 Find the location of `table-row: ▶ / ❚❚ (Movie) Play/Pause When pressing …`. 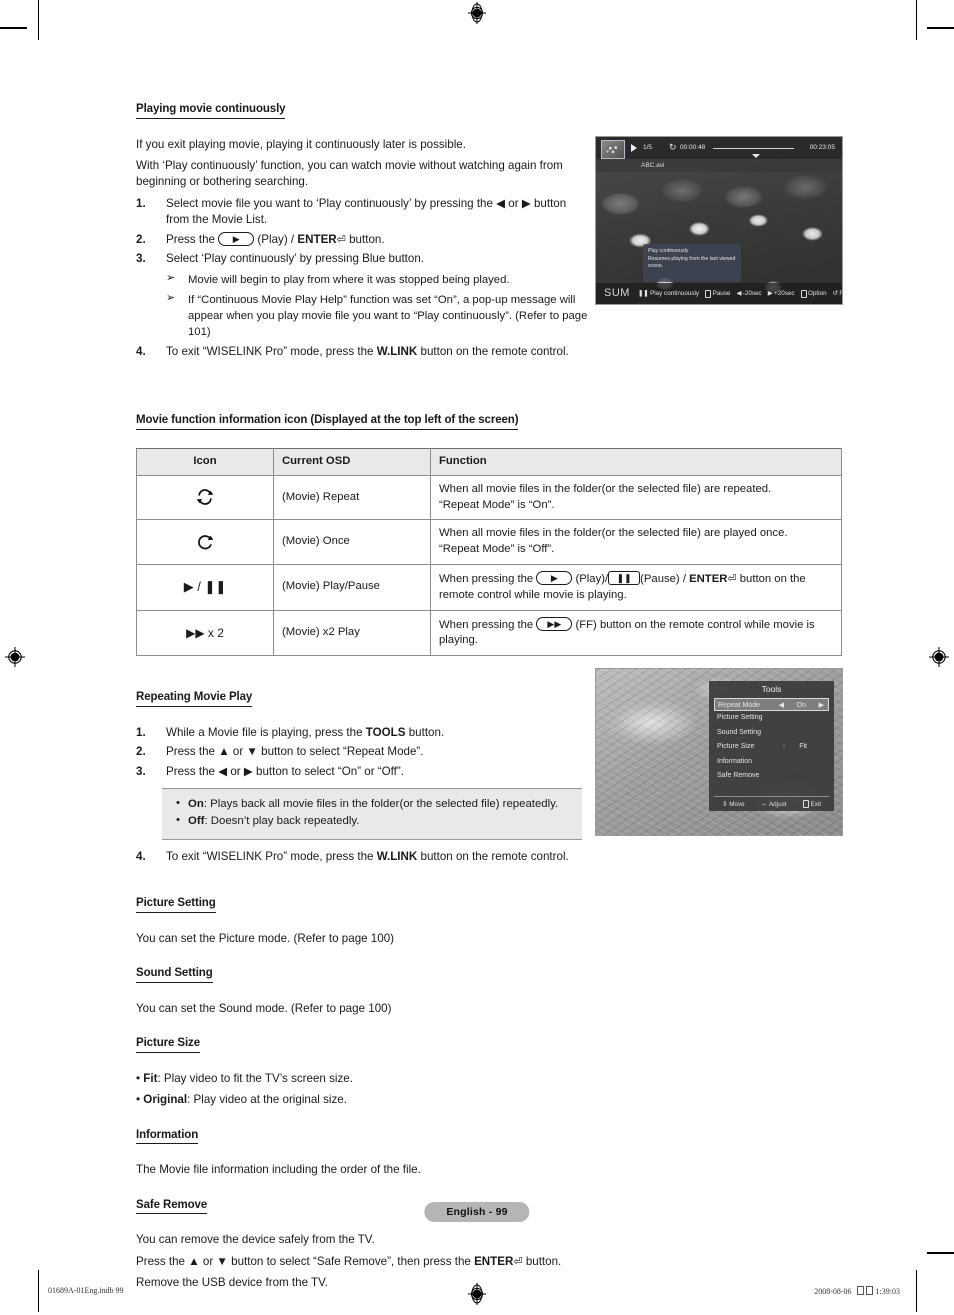

table-row: ▶ / ❚❚ (Movie) Play/Pause When pressing … is located at coordinates (489, 587).